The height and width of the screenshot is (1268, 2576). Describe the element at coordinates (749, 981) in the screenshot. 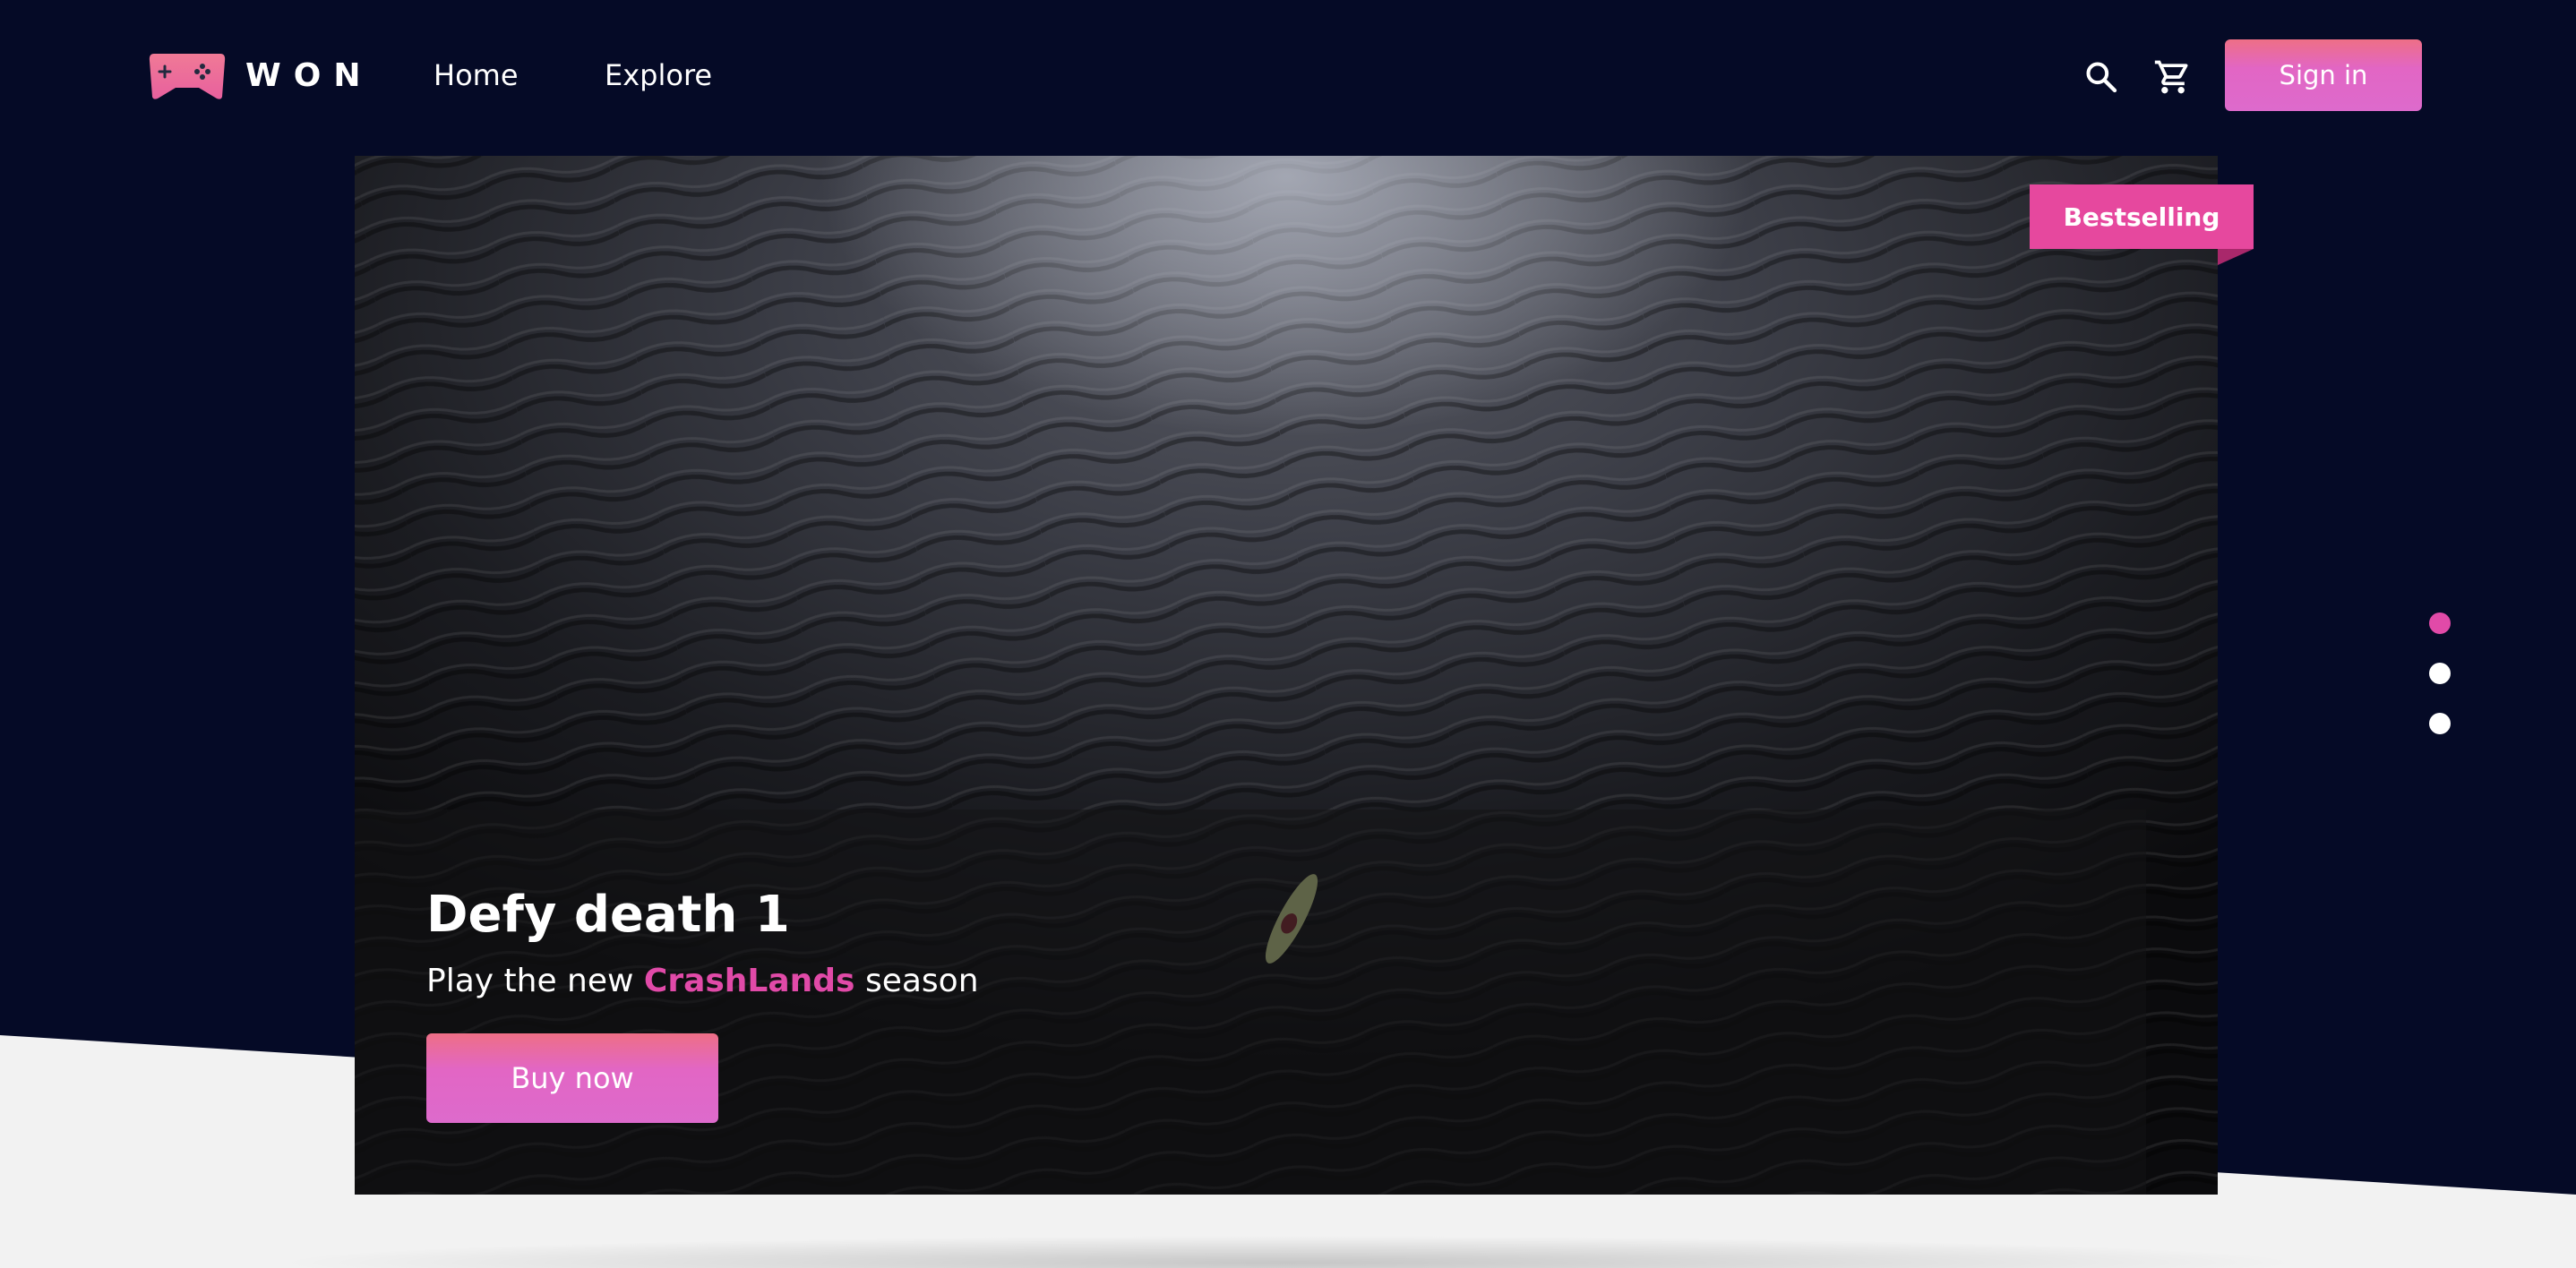

I see `hero-subtitle-highlight: CrashLands` at that location.